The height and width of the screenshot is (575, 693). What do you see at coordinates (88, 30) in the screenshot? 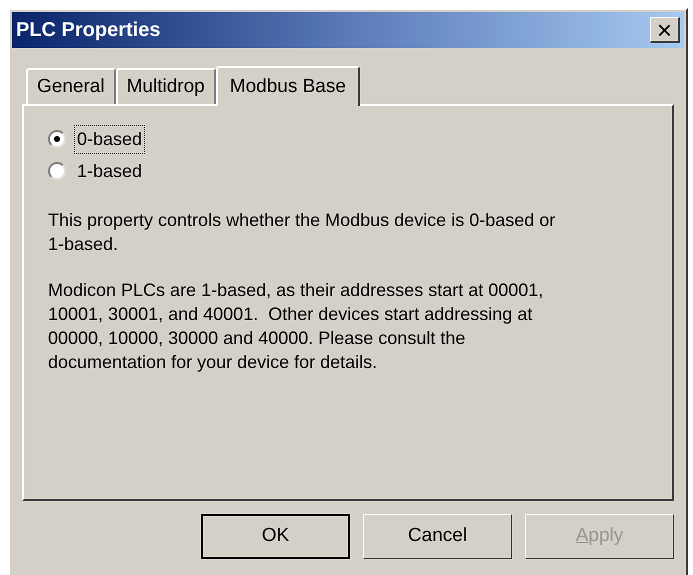
I see `window-title: PLC Properties` at bounding box center [88, 30].